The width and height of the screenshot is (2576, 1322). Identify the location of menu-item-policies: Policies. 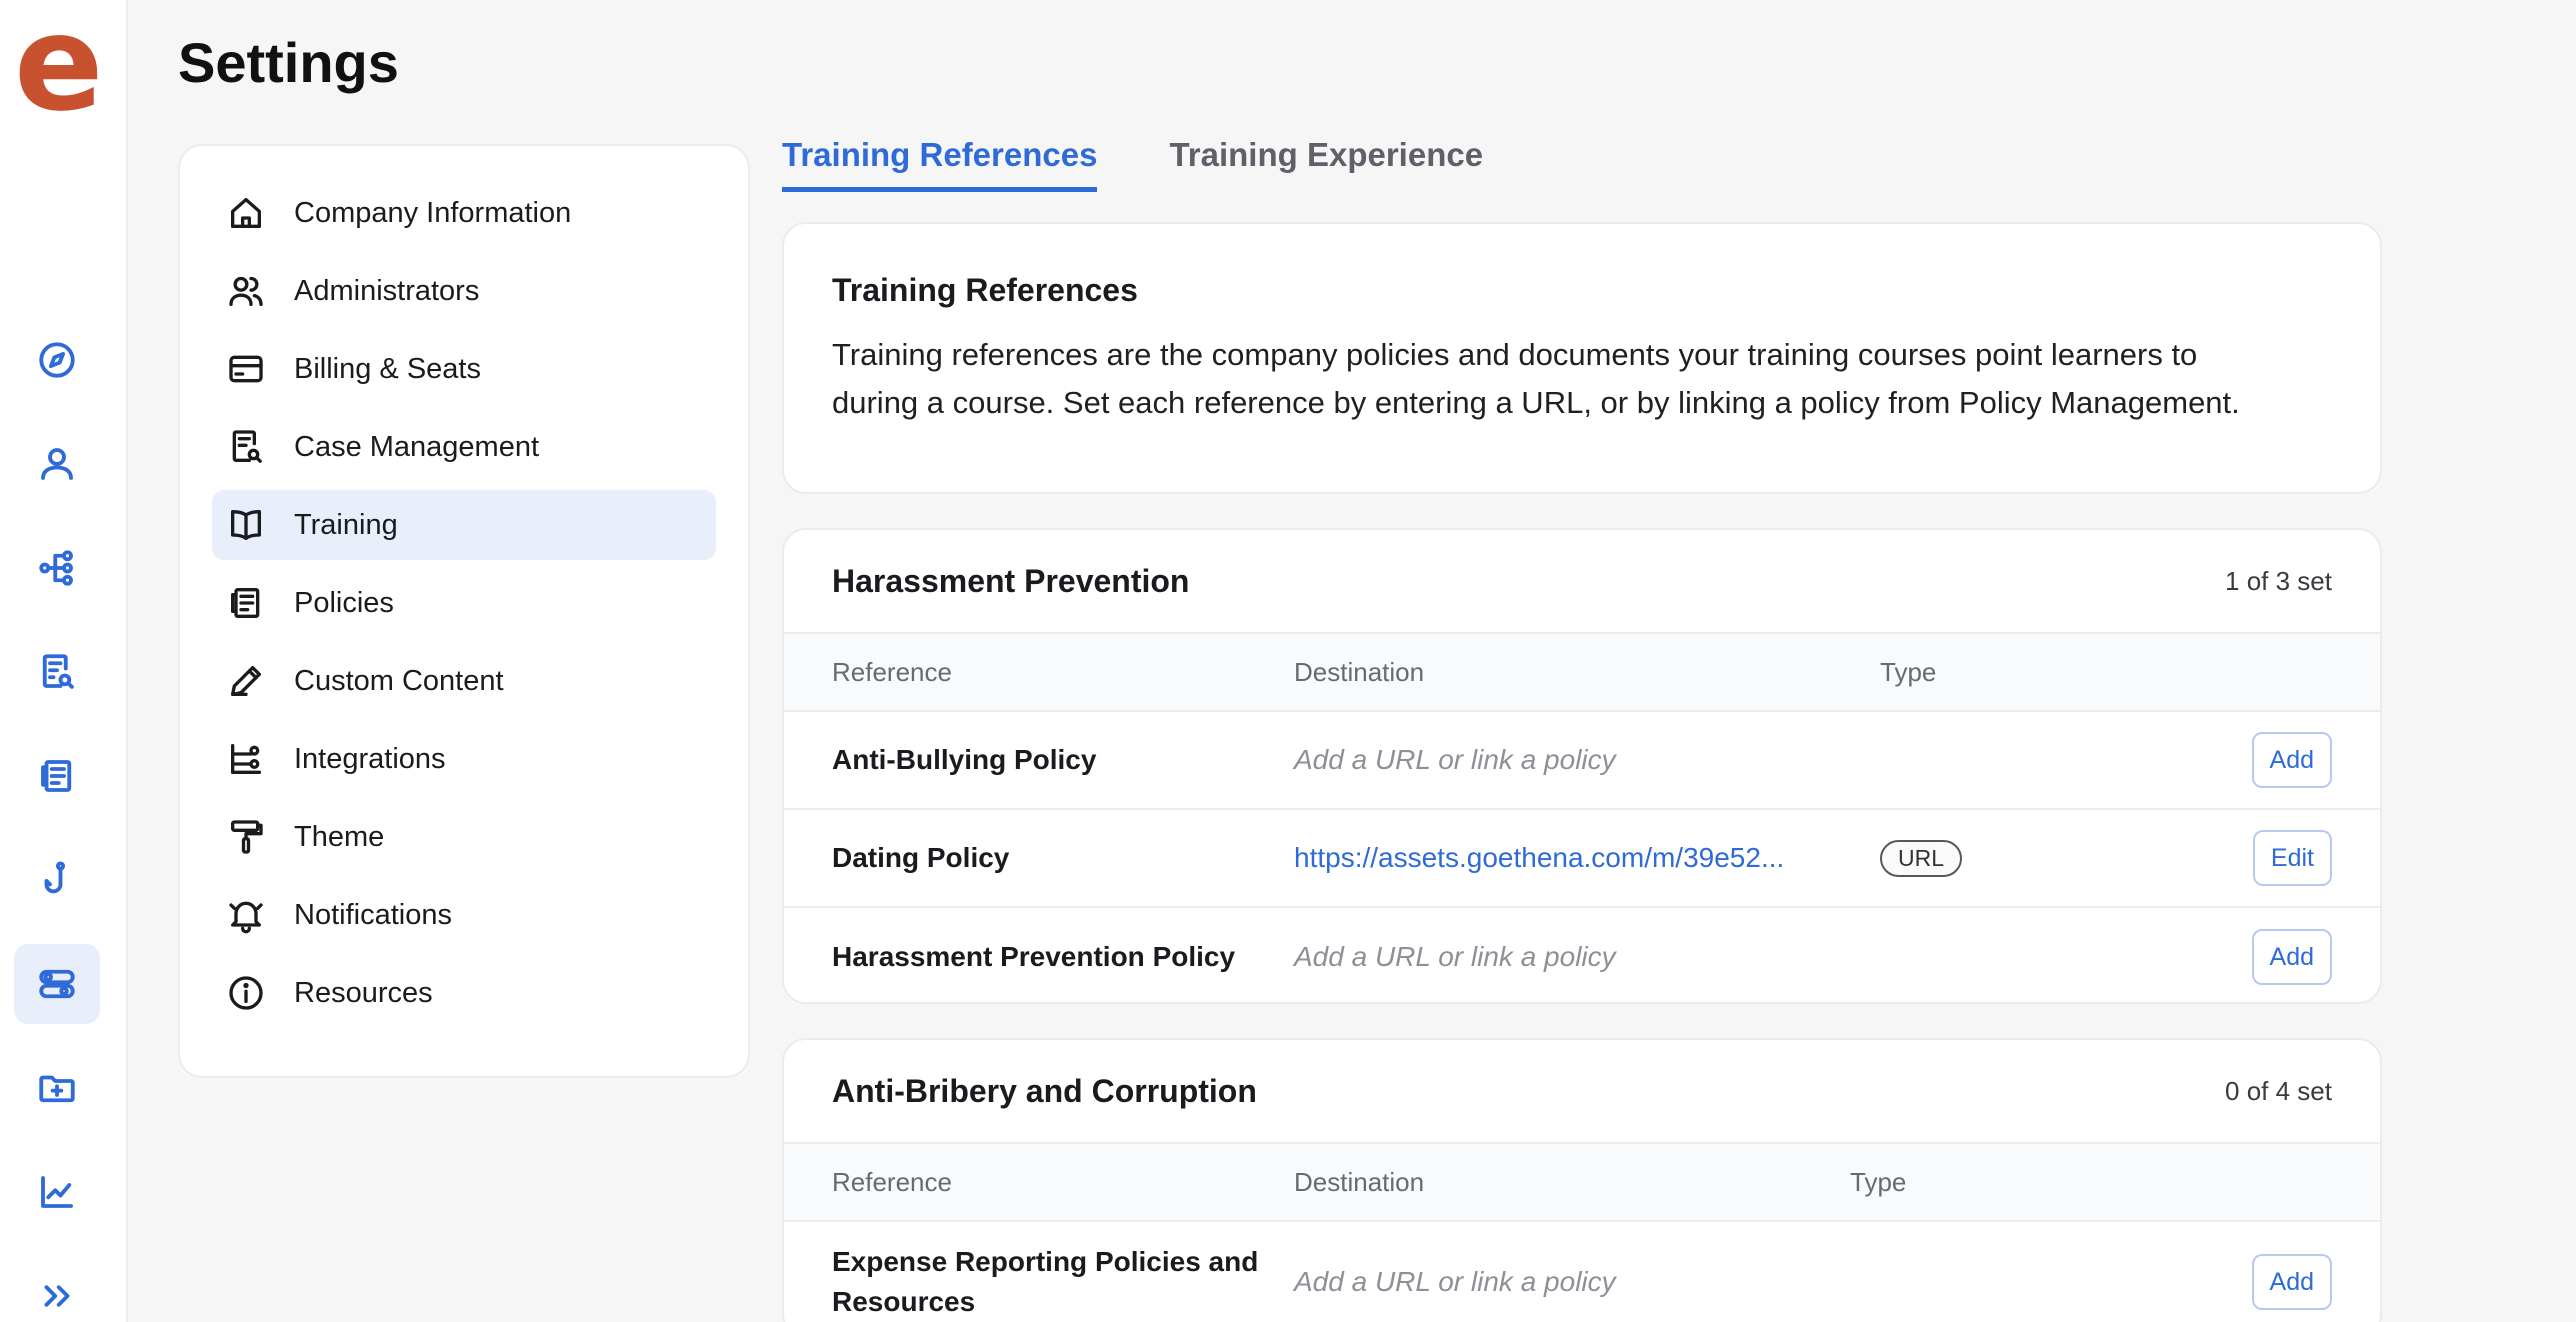
(464, 603).